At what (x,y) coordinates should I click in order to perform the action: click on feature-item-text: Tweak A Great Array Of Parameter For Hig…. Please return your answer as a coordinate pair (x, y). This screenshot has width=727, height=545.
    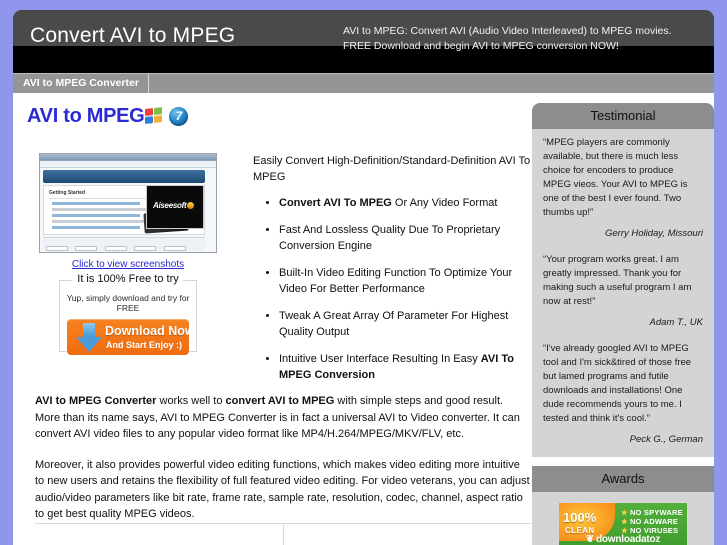
    Looking at the image, I should click on (394, 324).